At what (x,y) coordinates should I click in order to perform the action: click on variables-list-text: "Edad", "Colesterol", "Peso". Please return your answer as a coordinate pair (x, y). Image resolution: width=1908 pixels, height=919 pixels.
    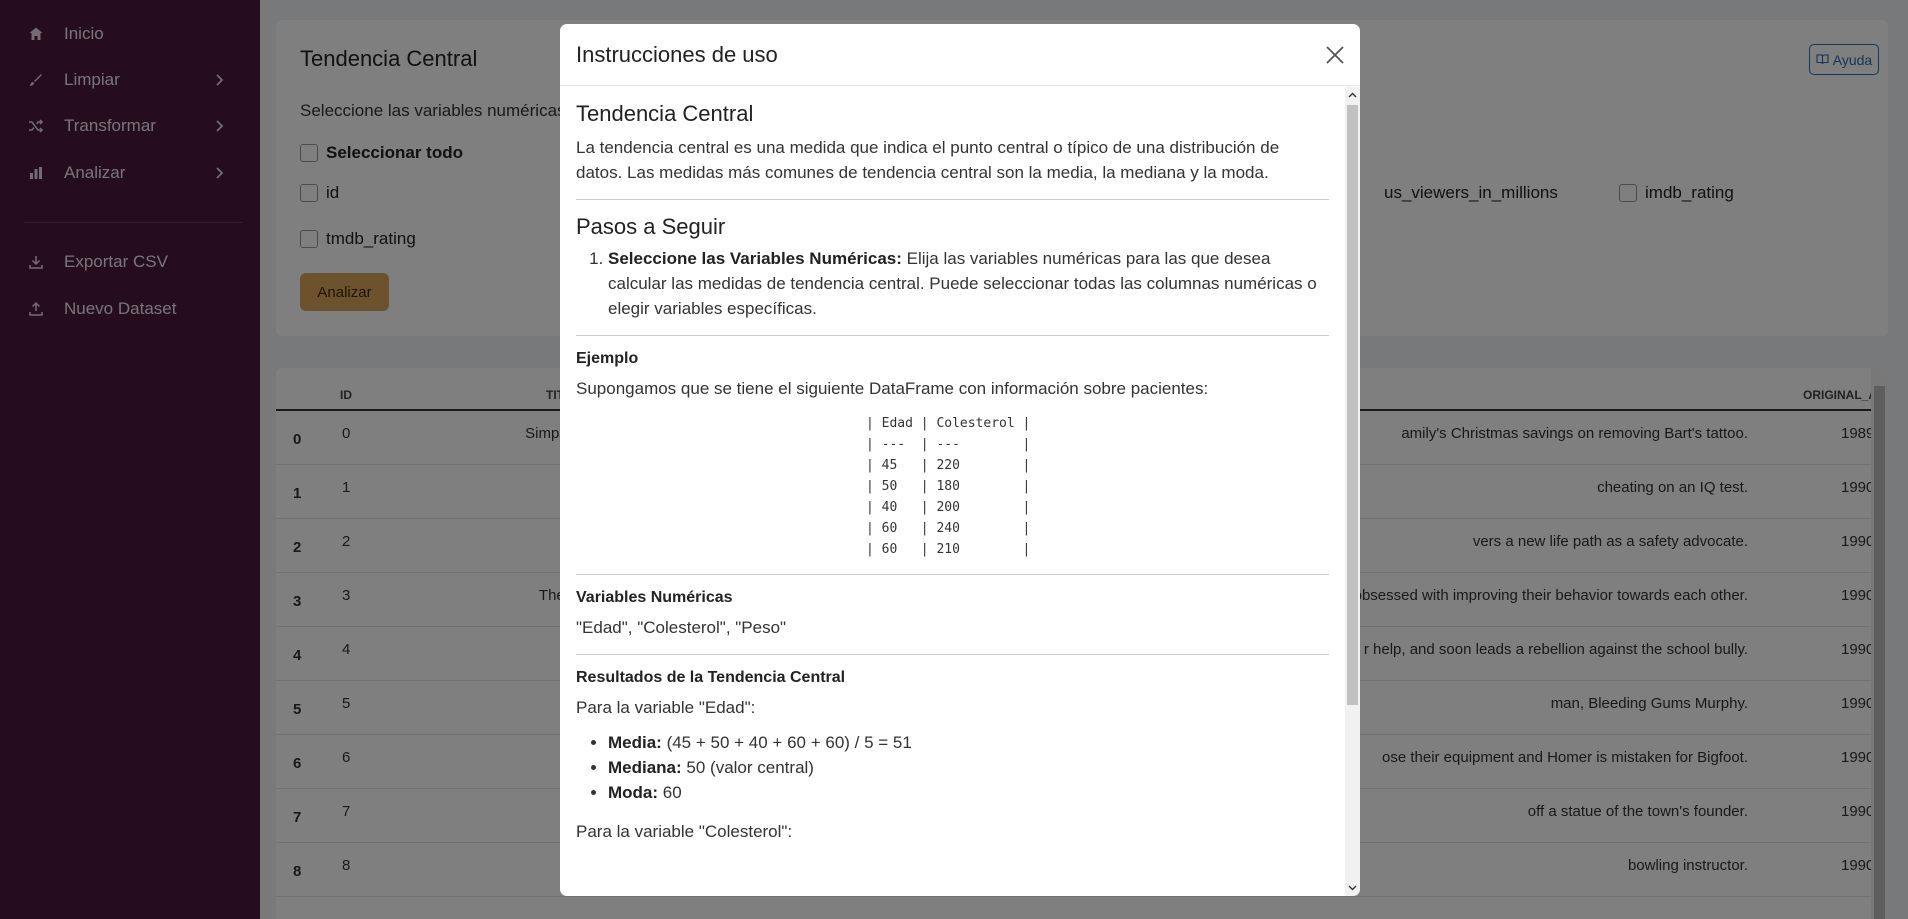
    Looking at the image, I should click on (681, 627).